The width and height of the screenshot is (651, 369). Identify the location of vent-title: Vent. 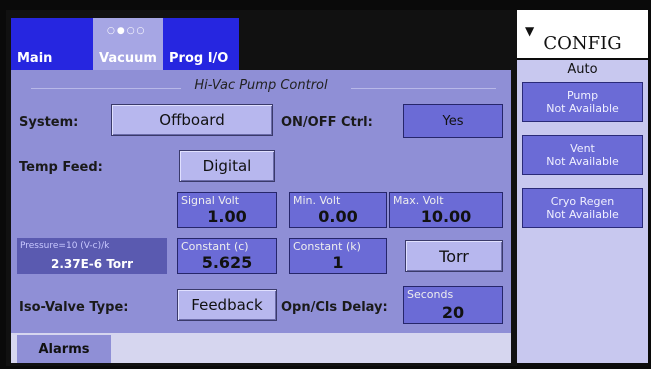
(582, 148).